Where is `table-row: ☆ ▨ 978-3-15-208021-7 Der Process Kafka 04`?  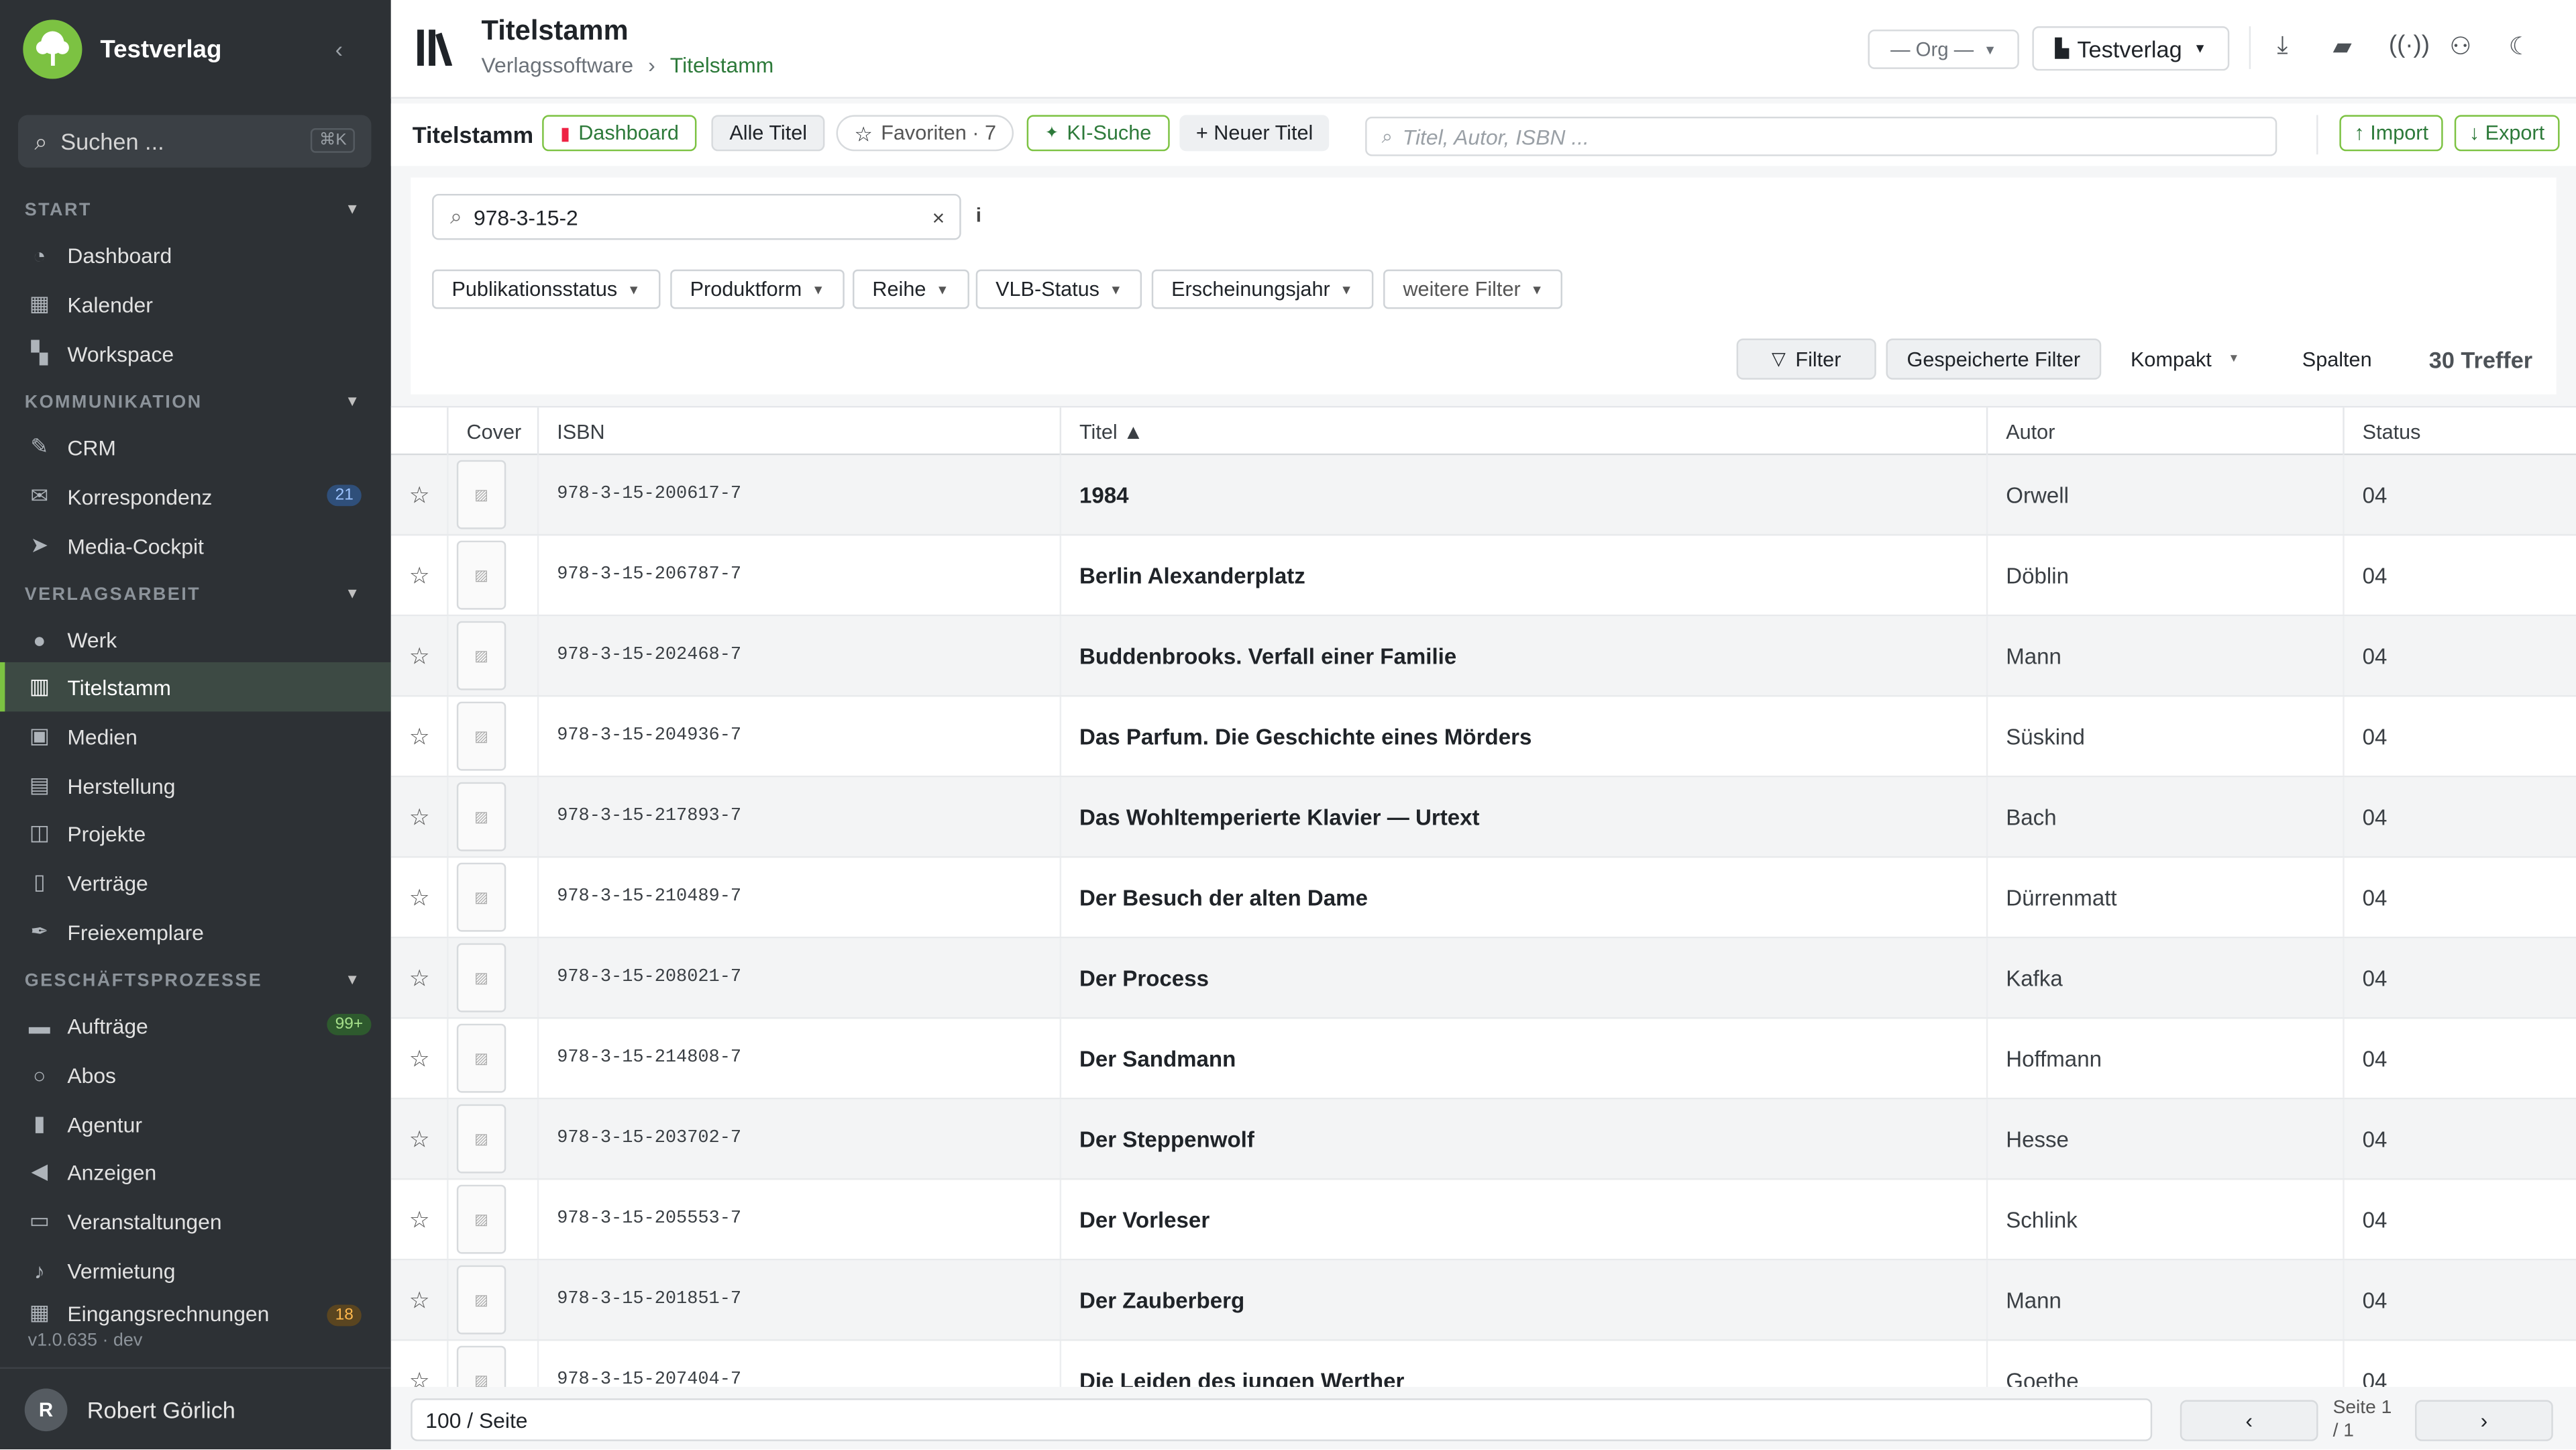
table-row: ☆ ▨ 978-3-15-208021-7 Der Process Kafka 04 is located at coordinates (1483, 978).